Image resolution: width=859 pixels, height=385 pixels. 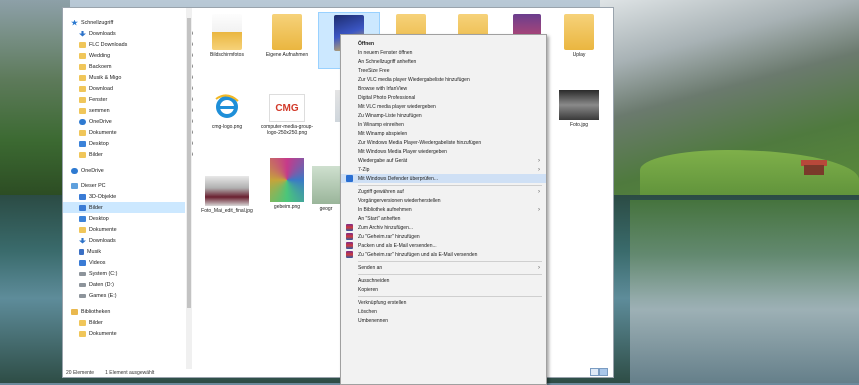 I want to click on file-item: Foto_Mai_edit_final.jpg, so click(x=227, y=195).